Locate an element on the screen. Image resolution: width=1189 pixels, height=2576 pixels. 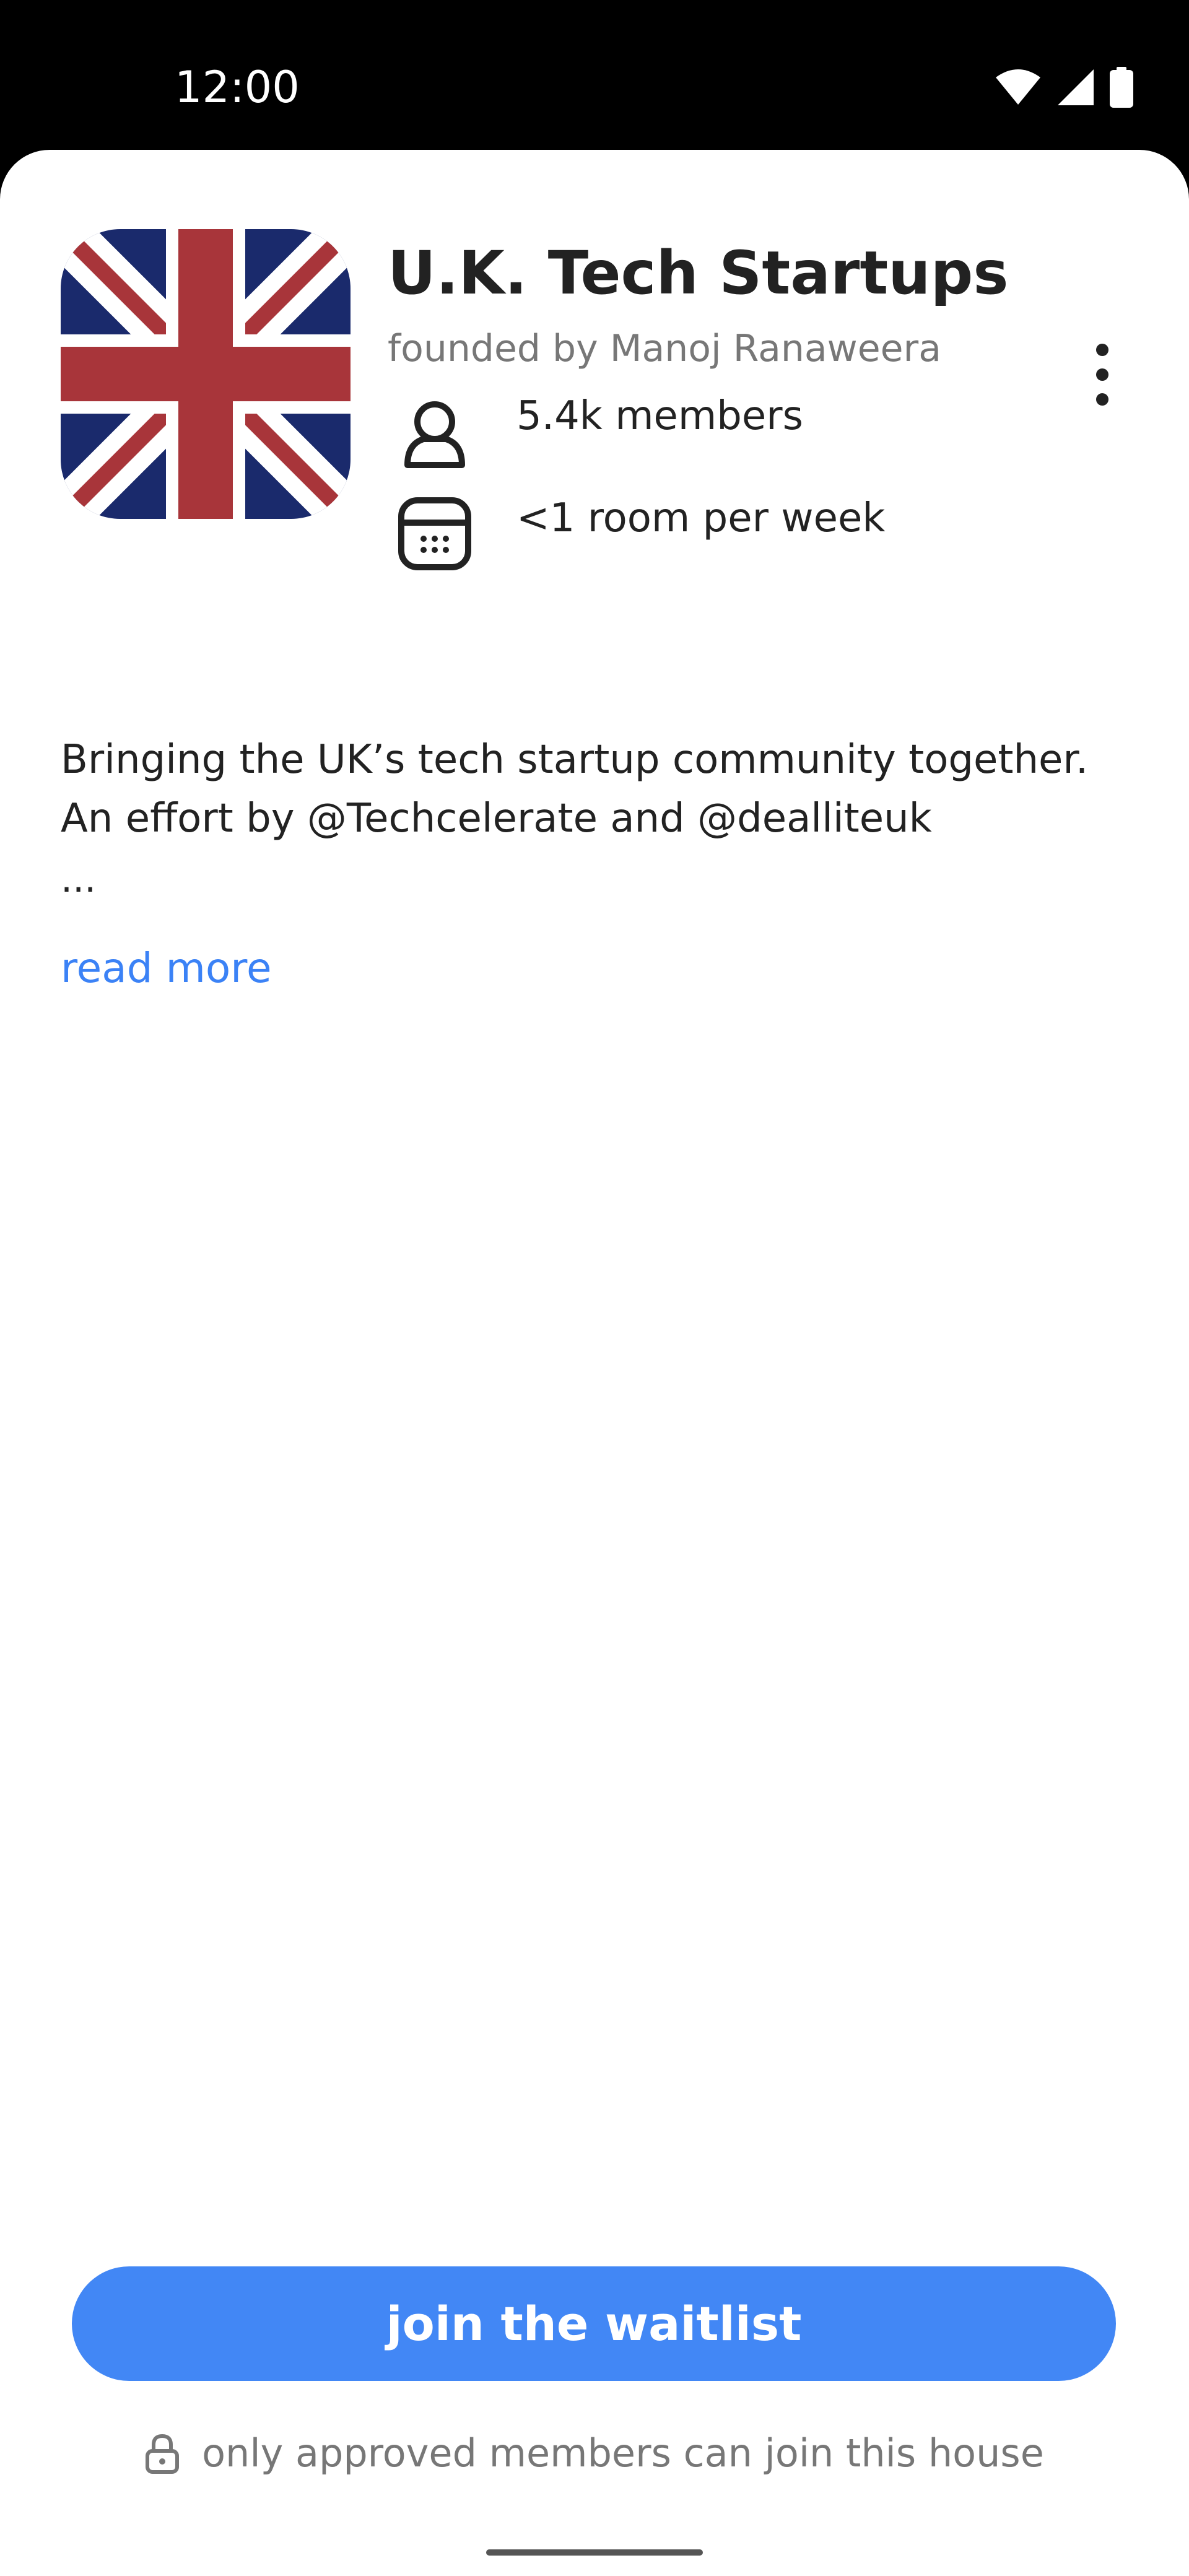
more-options-button is located at coordinates (1102, 374).